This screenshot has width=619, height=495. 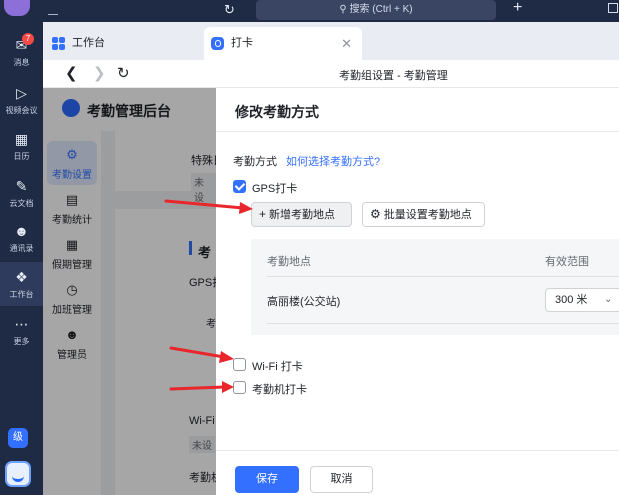 I want to click on more-dots-icon: ⋯, so click(x=21, y=324).